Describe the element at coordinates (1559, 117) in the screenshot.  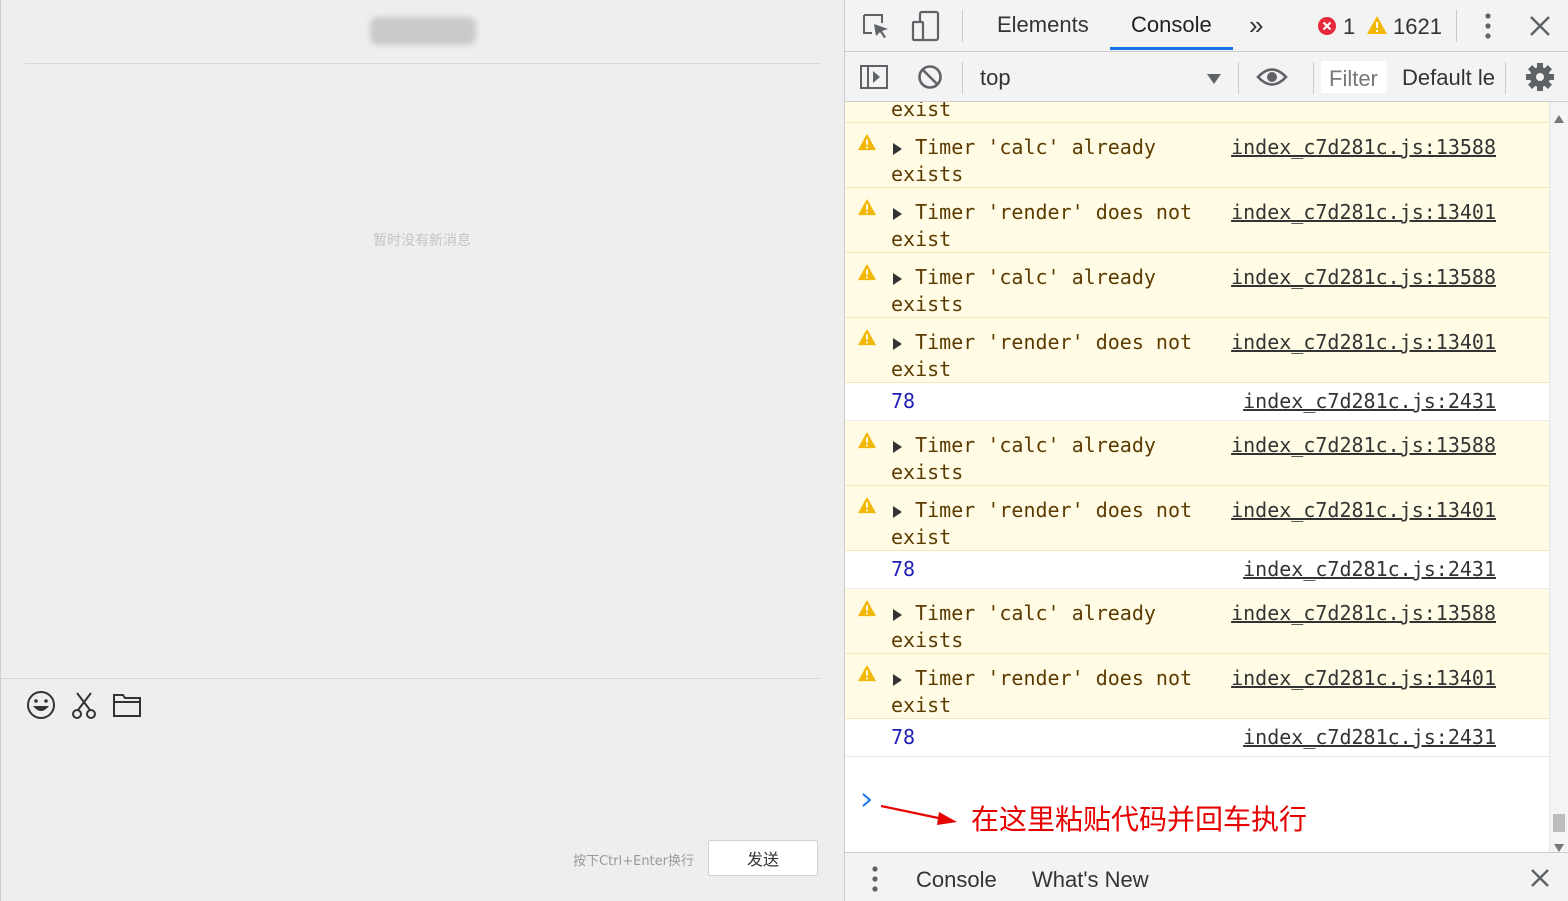
I see `scroll-up-icon` at that location.